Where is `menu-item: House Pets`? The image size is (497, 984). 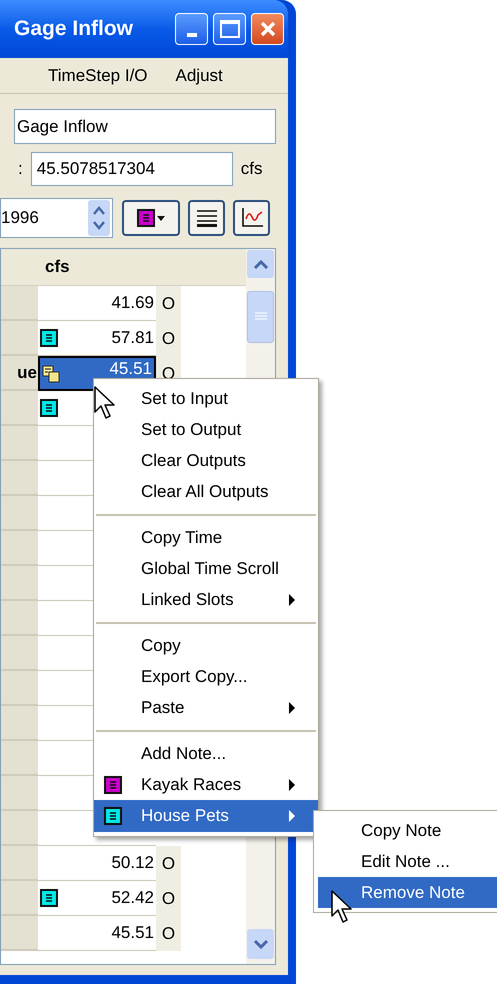
menu-item: House Pets is located at coordinates (206, 816).